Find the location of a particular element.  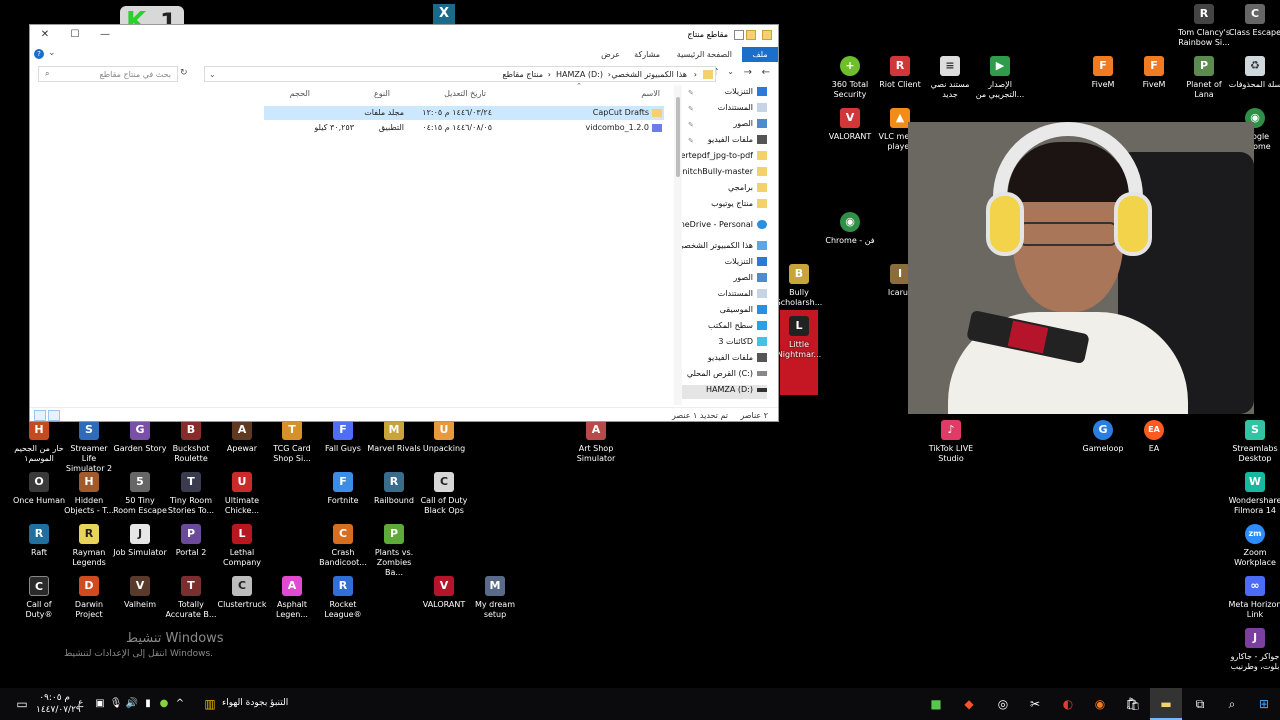

tab-share: مشاركة is located at coordinates (647, 54).